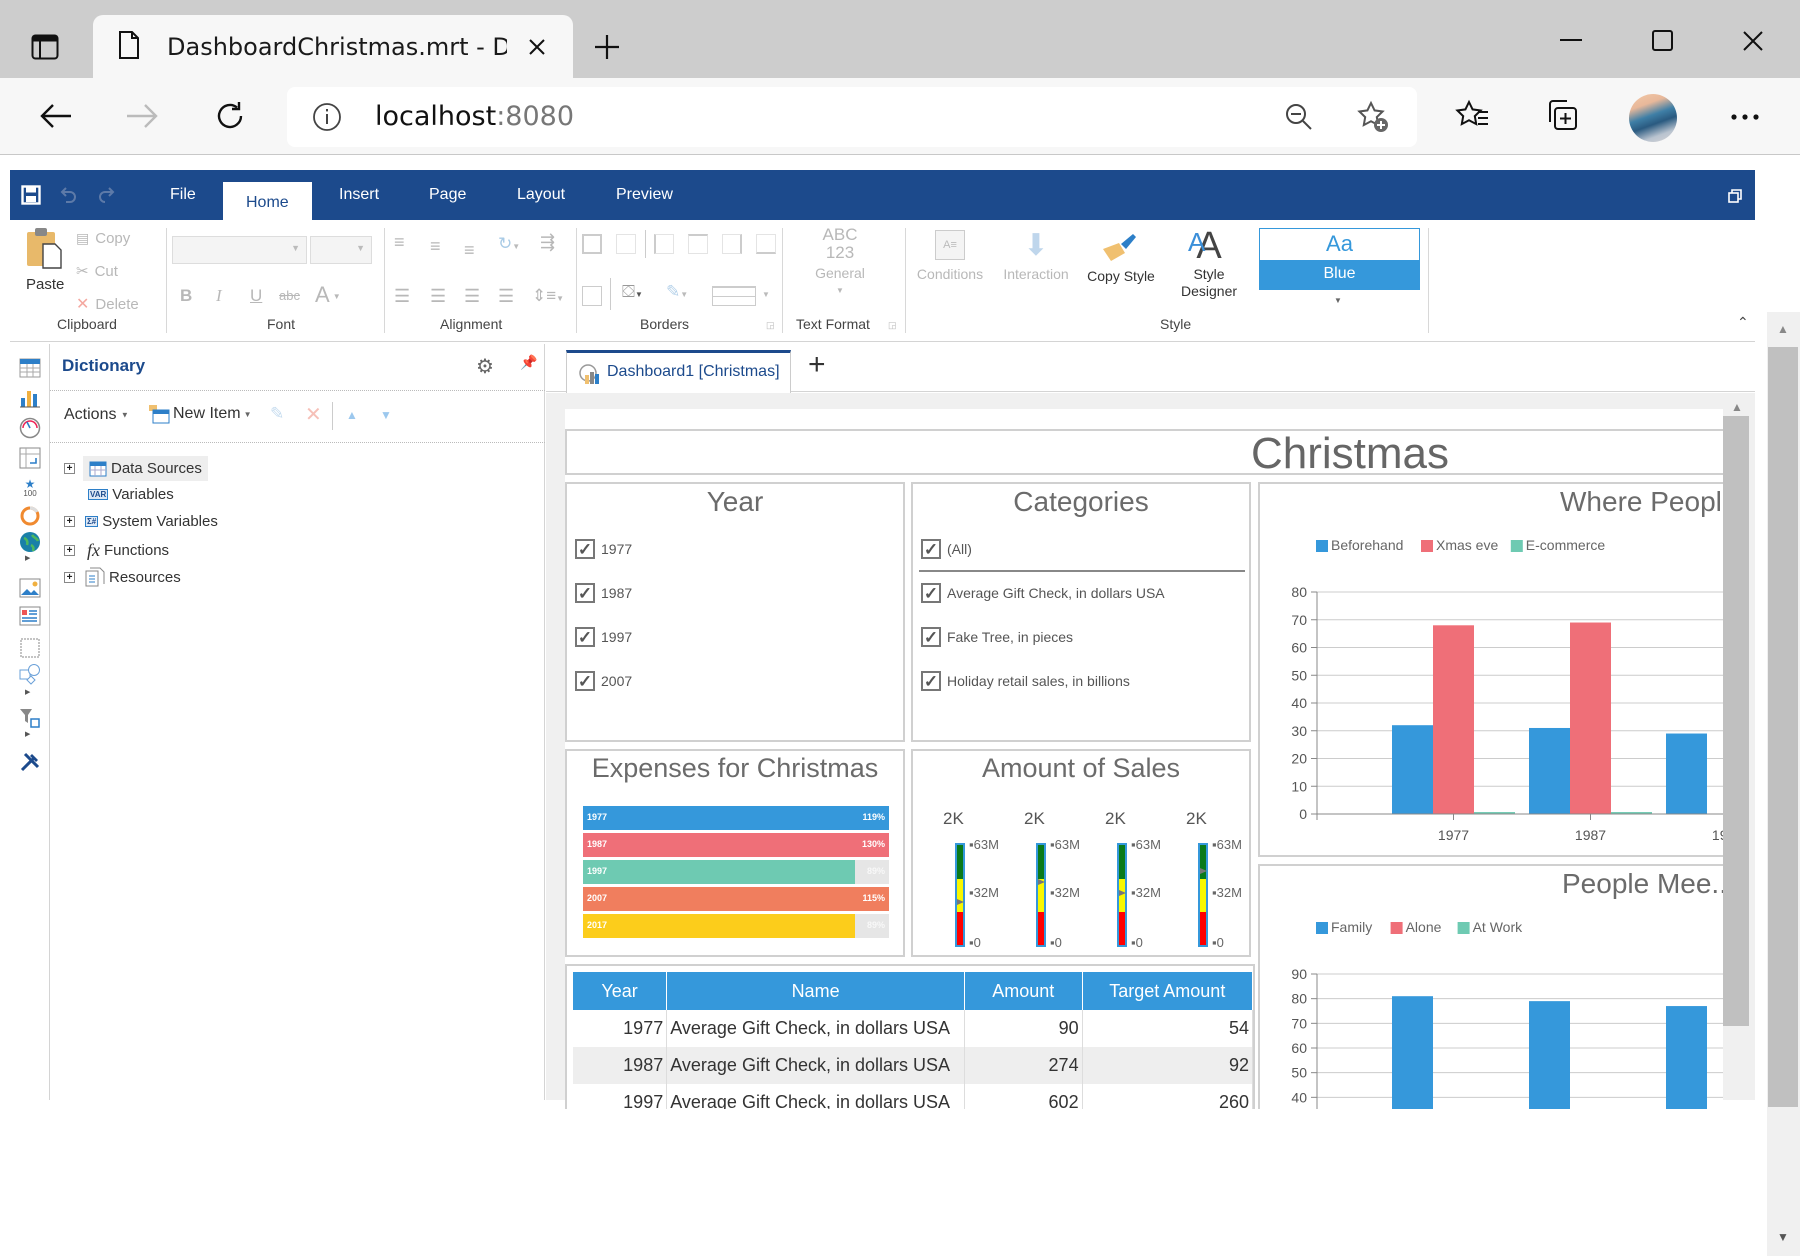 This screenshot has height=1256, width=1800. What do you see at coordinates (97, 271) in the screenshot?
I see `cut-button: ✂ Cut` at bounding box center [97, 271].